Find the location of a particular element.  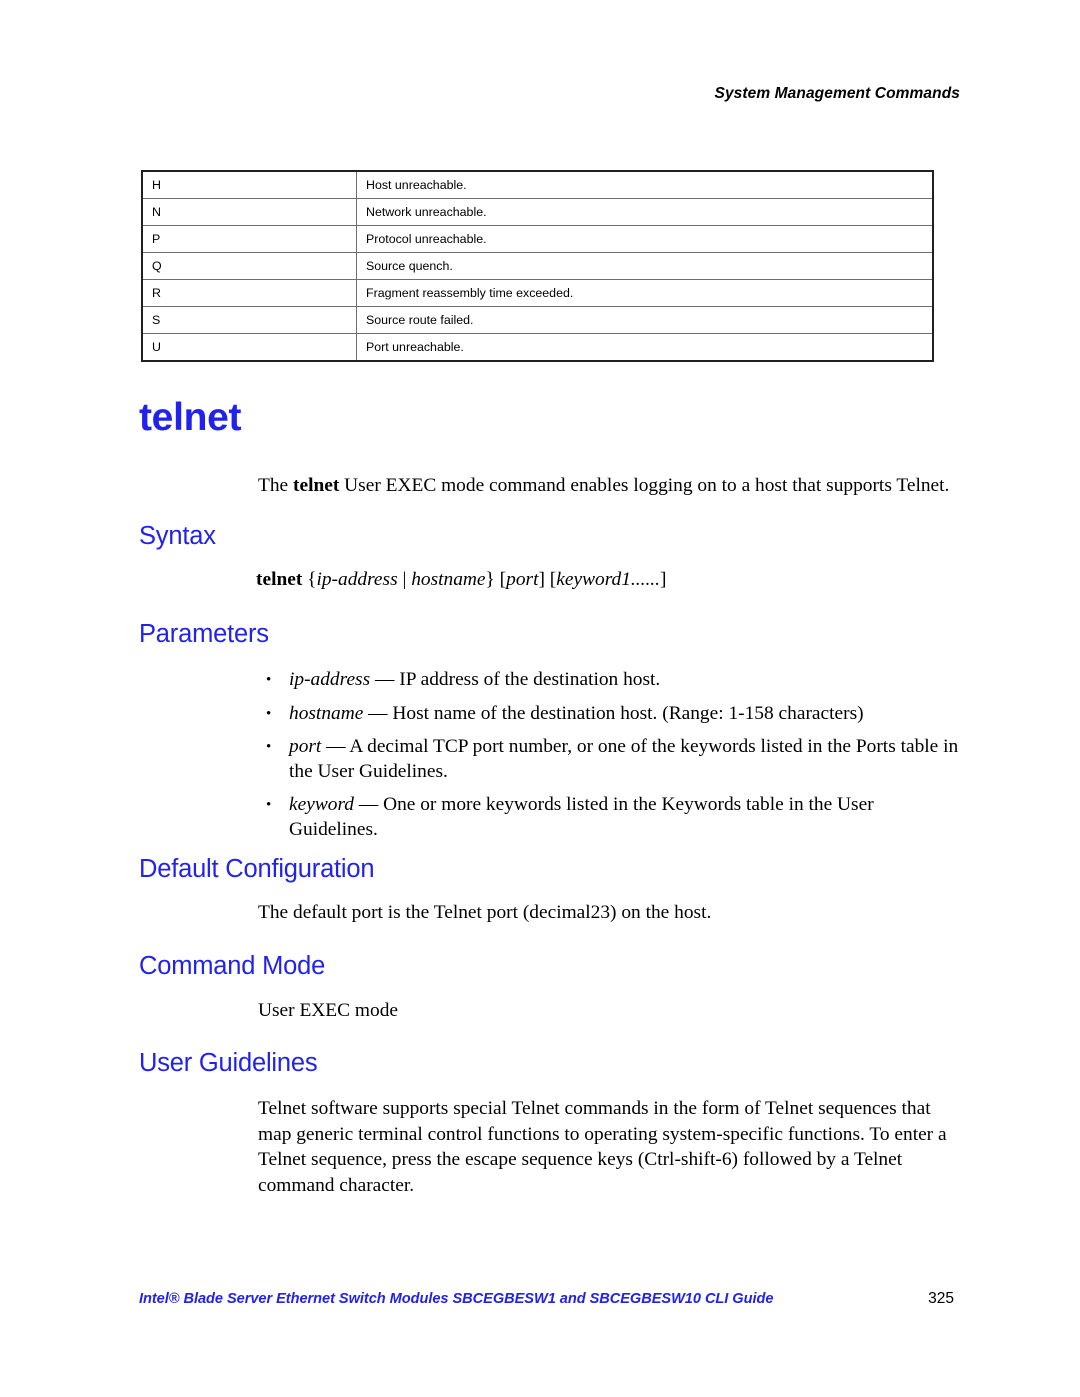

syntax-mid-bracket: ] [ is located at coordinates (547, 579).